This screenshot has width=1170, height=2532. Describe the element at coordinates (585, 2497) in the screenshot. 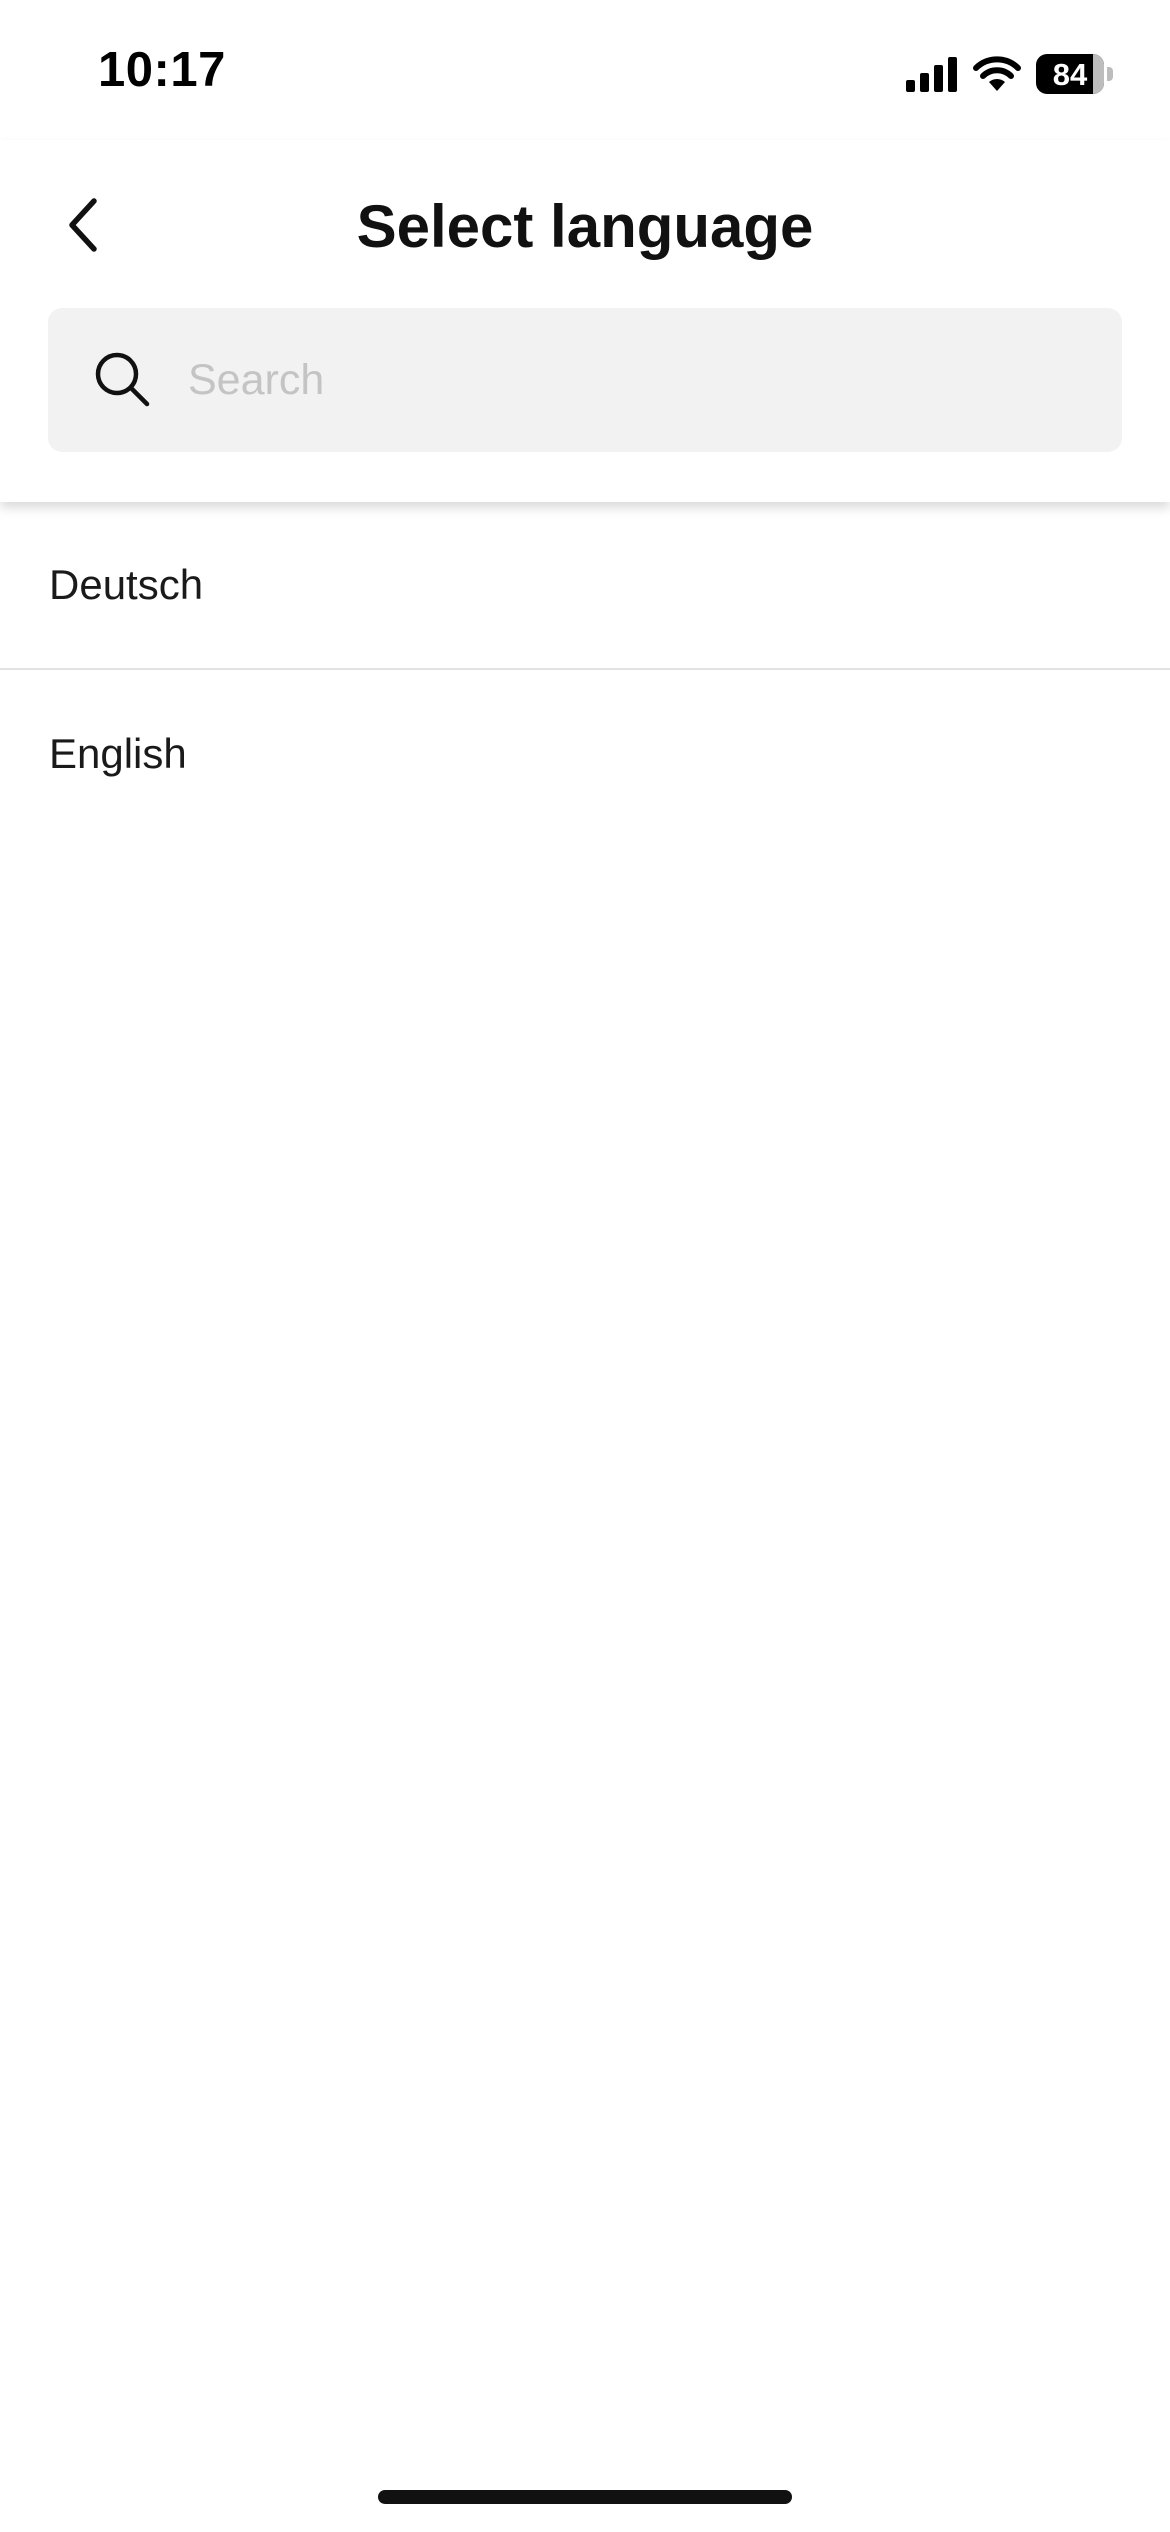

I see `home-indicator` at that location.